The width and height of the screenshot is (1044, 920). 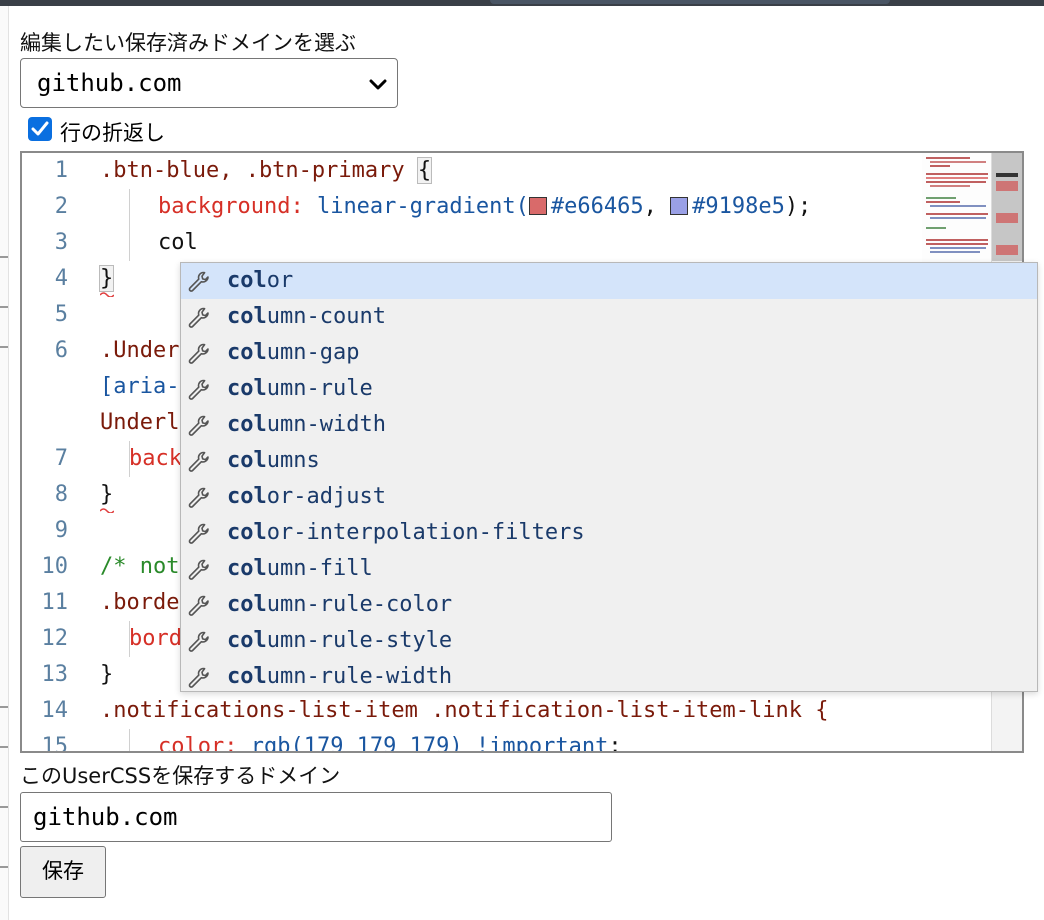 What do you see at coordinates (406, 532) in the screenshot?
I see `autocomplete-item-label: color-interpolation-filters` at bounding box center [406, 532].